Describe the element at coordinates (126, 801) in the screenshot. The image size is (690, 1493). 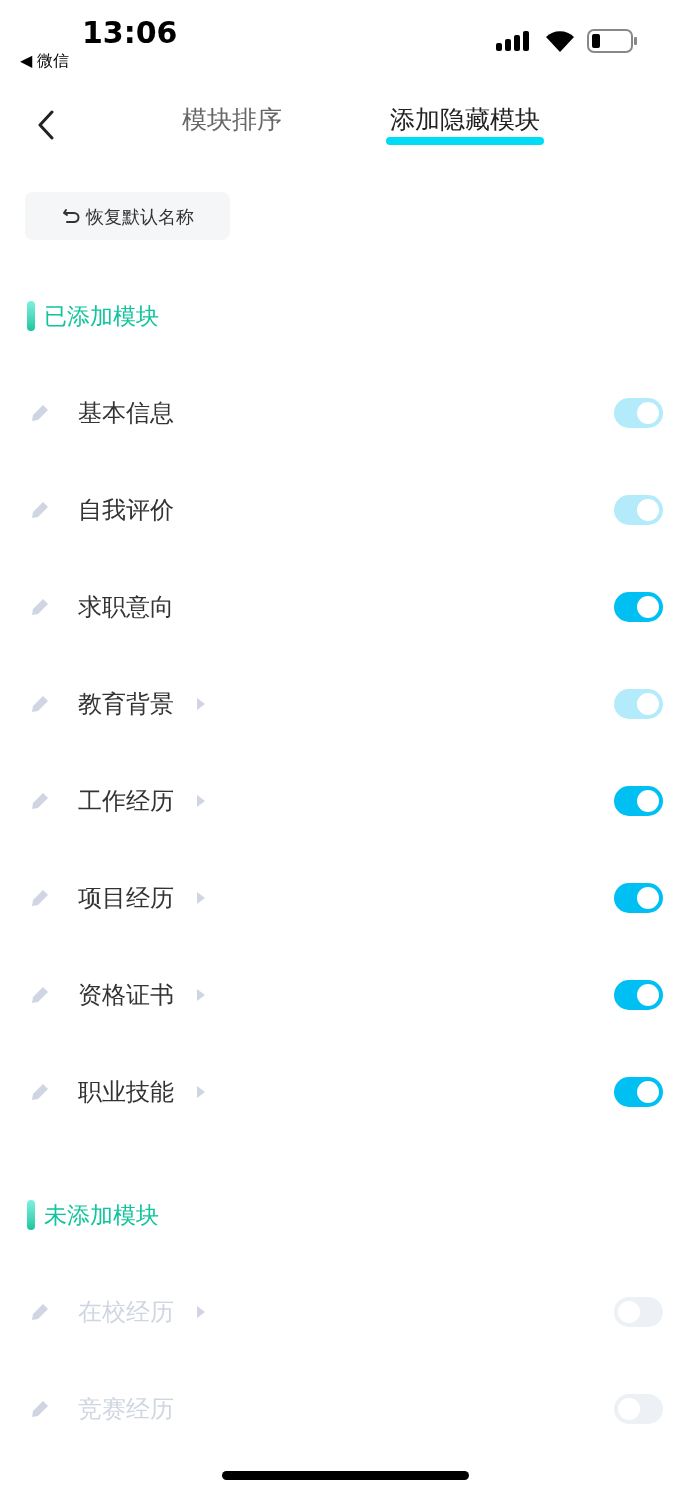
I see `module-label: 工作经历` at that location.